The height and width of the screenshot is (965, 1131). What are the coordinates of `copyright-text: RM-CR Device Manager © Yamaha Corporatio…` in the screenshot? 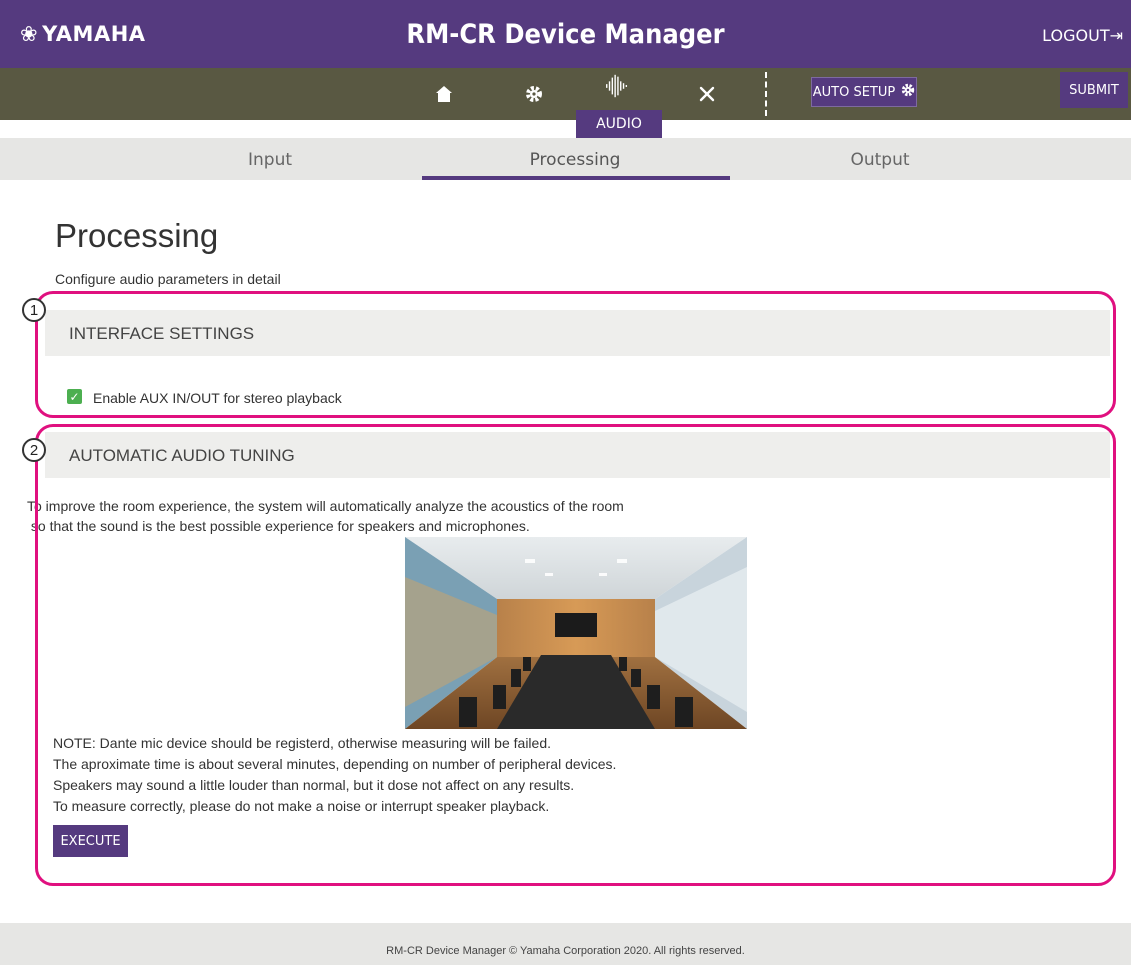 It's located at (565, 951).